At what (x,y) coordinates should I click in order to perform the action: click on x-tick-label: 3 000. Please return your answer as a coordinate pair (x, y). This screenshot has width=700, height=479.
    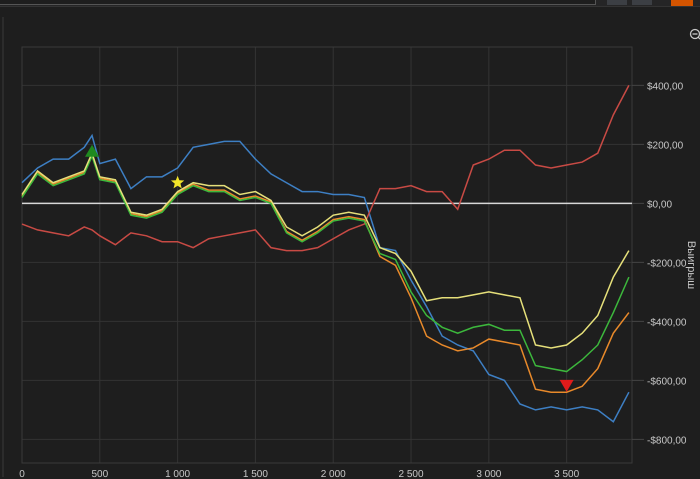
    Looking at the image, I should click on (489, 474).